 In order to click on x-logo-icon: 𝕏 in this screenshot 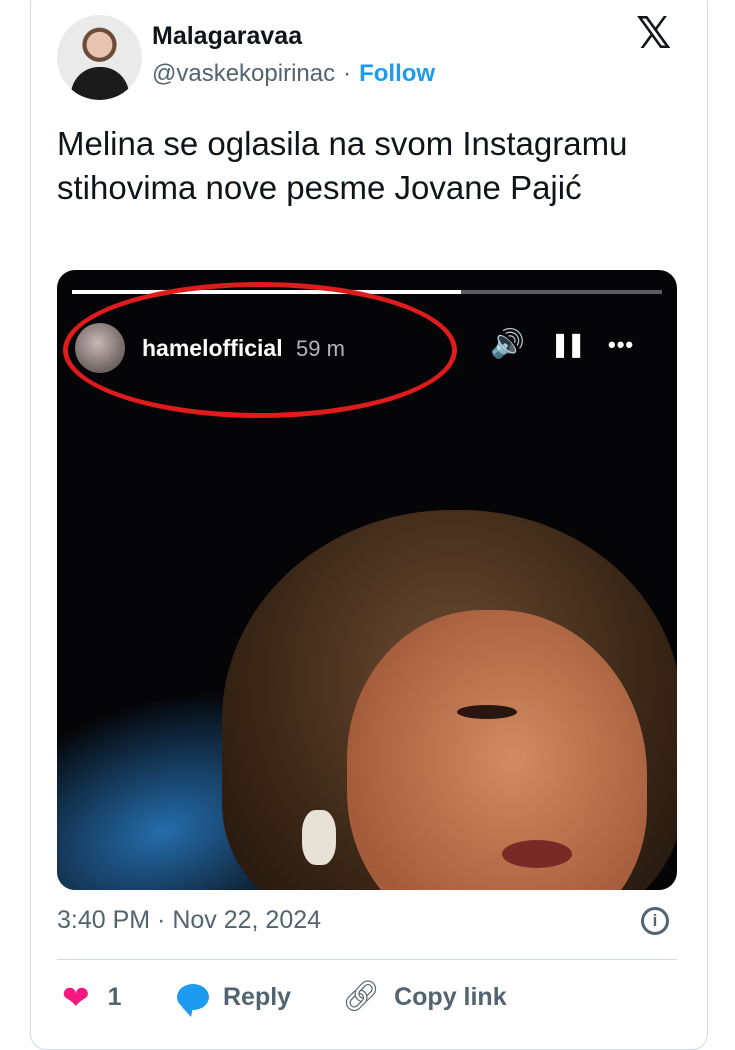, I will do `click(653, 34)`.